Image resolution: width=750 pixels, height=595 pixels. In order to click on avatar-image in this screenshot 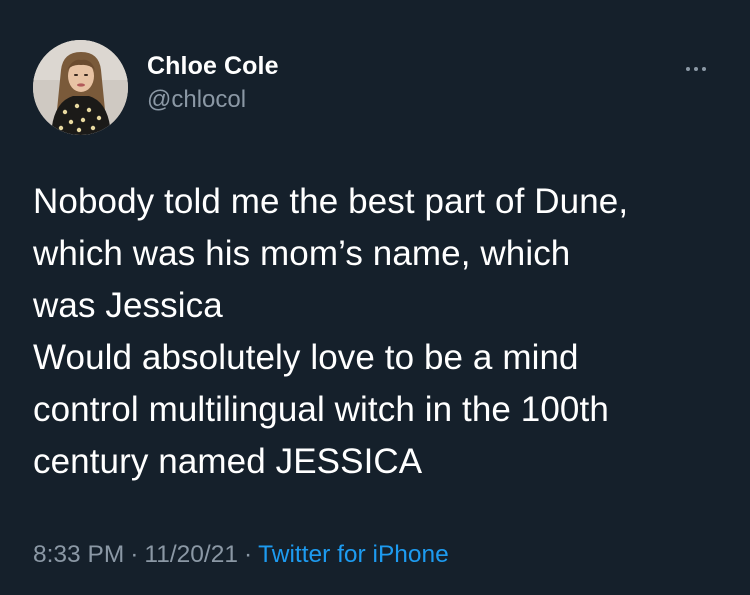, I will do `click(80, 87)`.